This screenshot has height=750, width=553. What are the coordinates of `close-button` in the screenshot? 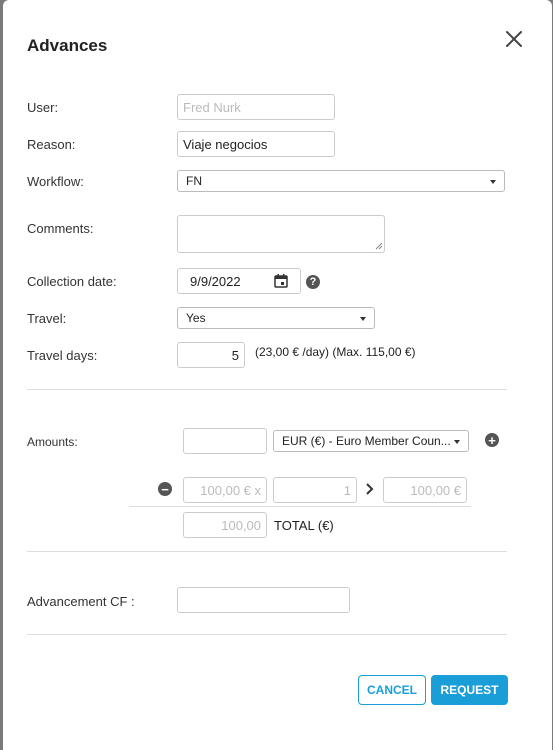 It's located at (514, 39).